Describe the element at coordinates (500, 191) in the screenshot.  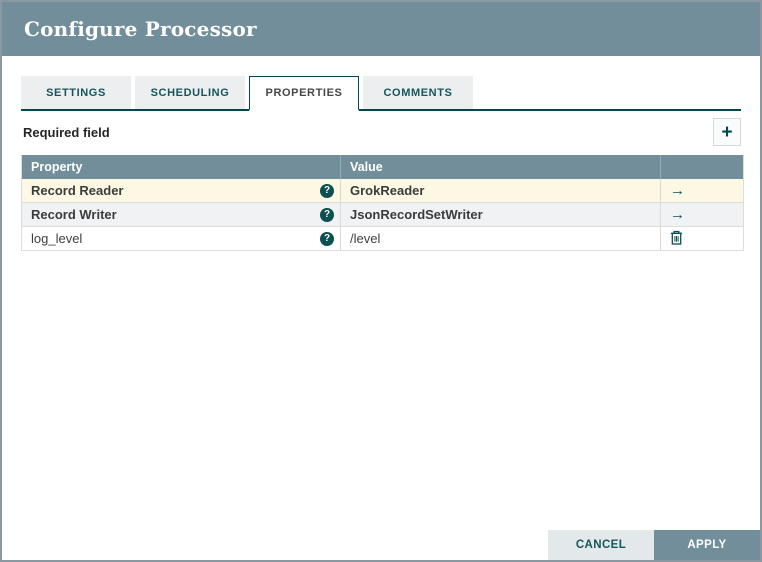
I see `property-value-cell: GrokReader` at that location.